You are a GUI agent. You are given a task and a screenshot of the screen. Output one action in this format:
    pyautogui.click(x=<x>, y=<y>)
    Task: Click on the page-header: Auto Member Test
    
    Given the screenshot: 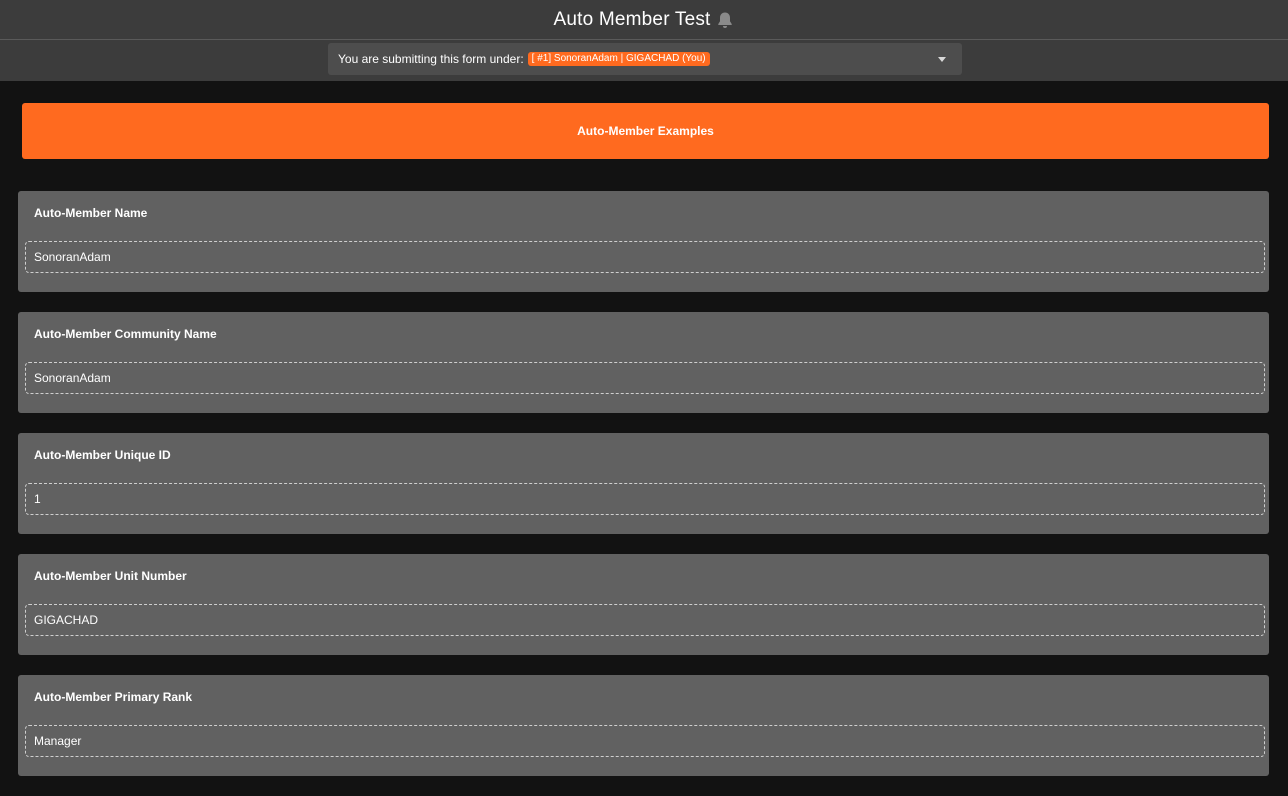 What is the action you would take?
    pyautogui.click(x=644, y=20)
    